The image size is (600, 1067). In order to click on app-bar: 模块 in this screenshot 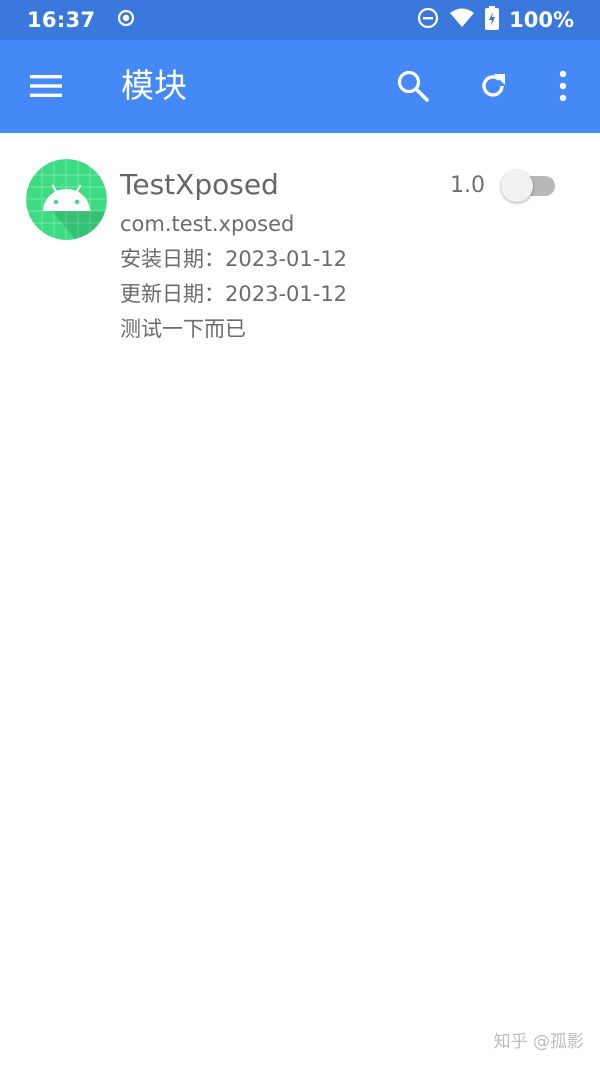, I will do `click(300, 86)`.